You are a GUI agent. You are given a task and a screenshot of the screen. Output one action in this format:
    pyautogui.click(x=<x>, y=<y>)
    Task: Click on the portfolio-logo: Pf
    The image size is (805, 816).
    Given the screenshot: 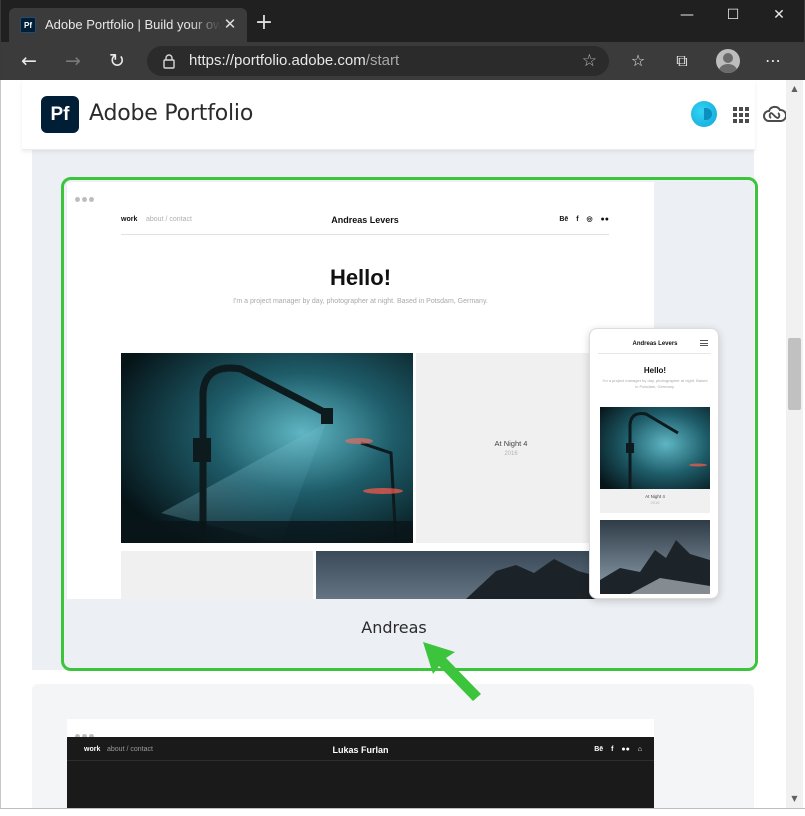 What is the action you would take?
    pyautogui.click(x=60, y=114)
    